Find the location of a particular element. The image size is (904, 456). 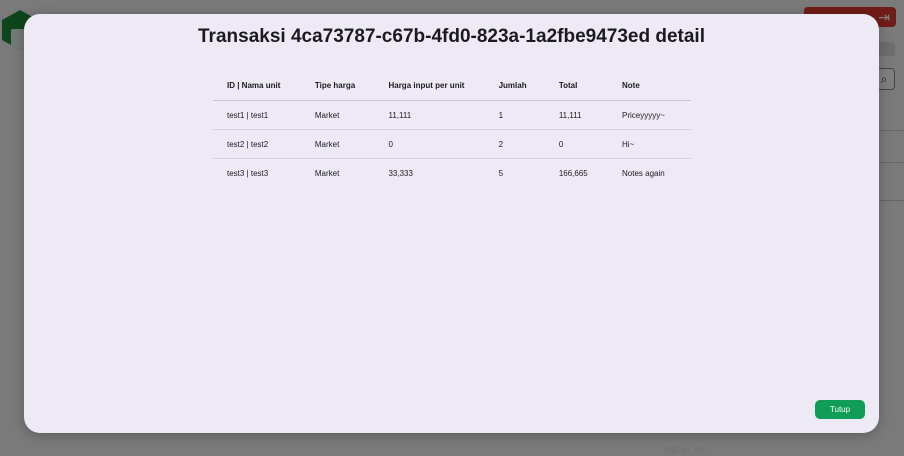

cell-id: test3 | test3 is located at coordinates (248, 173).